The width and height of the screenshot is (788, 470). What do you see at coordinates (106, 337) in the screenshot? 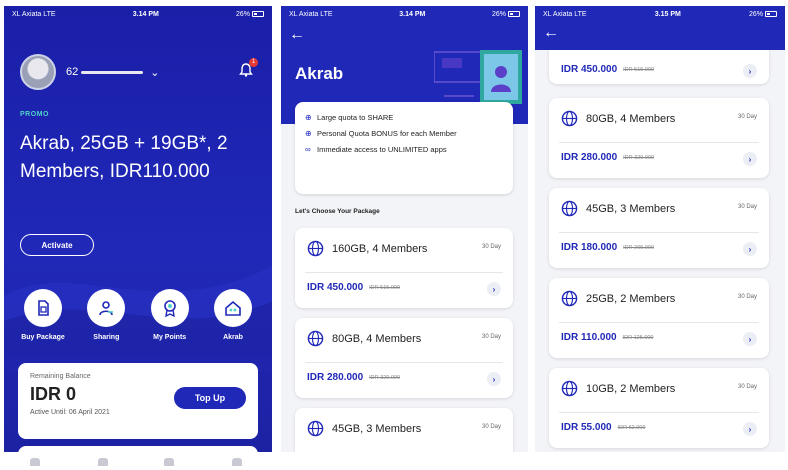
I see `menu-label: Sharing` at bounding box center [106, 337].